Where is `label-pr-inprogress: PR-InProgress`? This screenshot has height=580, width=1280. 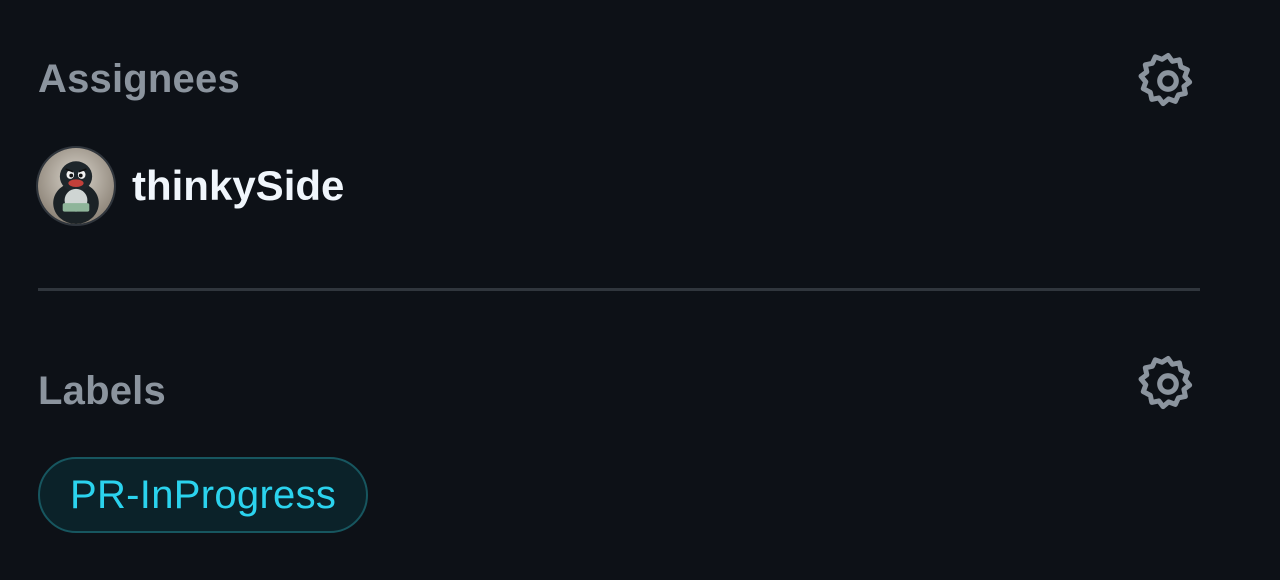
label-pr-inprogress: PR-InProgress is located at coordinates (203, 495).